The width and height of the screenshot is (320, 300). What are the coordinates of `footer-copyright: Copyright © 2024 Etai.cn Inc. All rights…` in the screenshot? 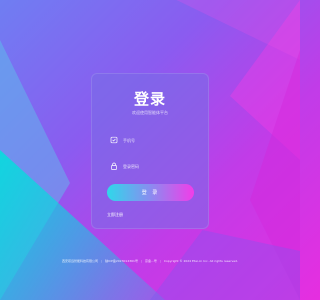 It's located at (200, 261).